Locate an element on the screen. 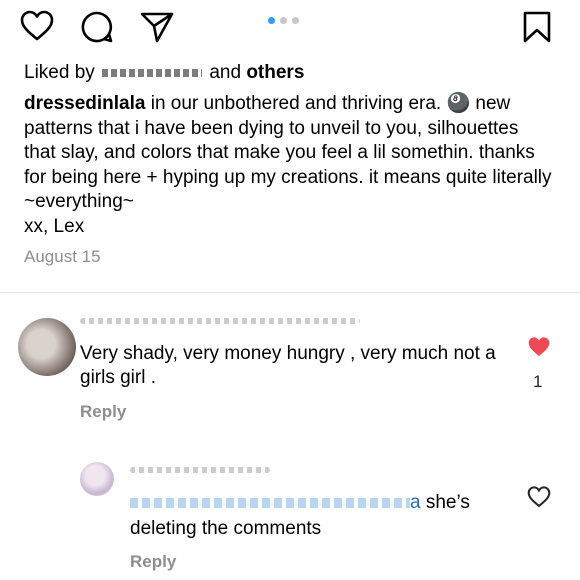 This screenshot has height=580, width=580. comment-like-count: 1 is located at coordinates (538, 381).